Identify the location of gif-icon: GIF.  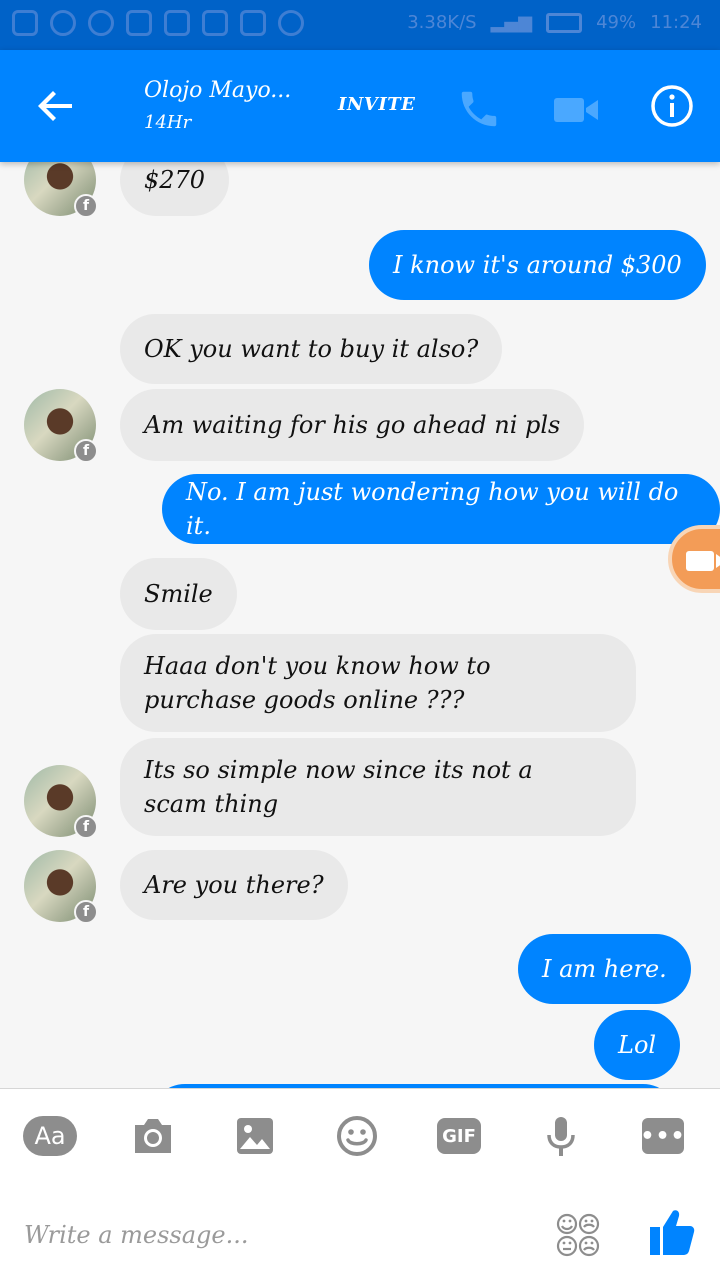
(459, 1136).